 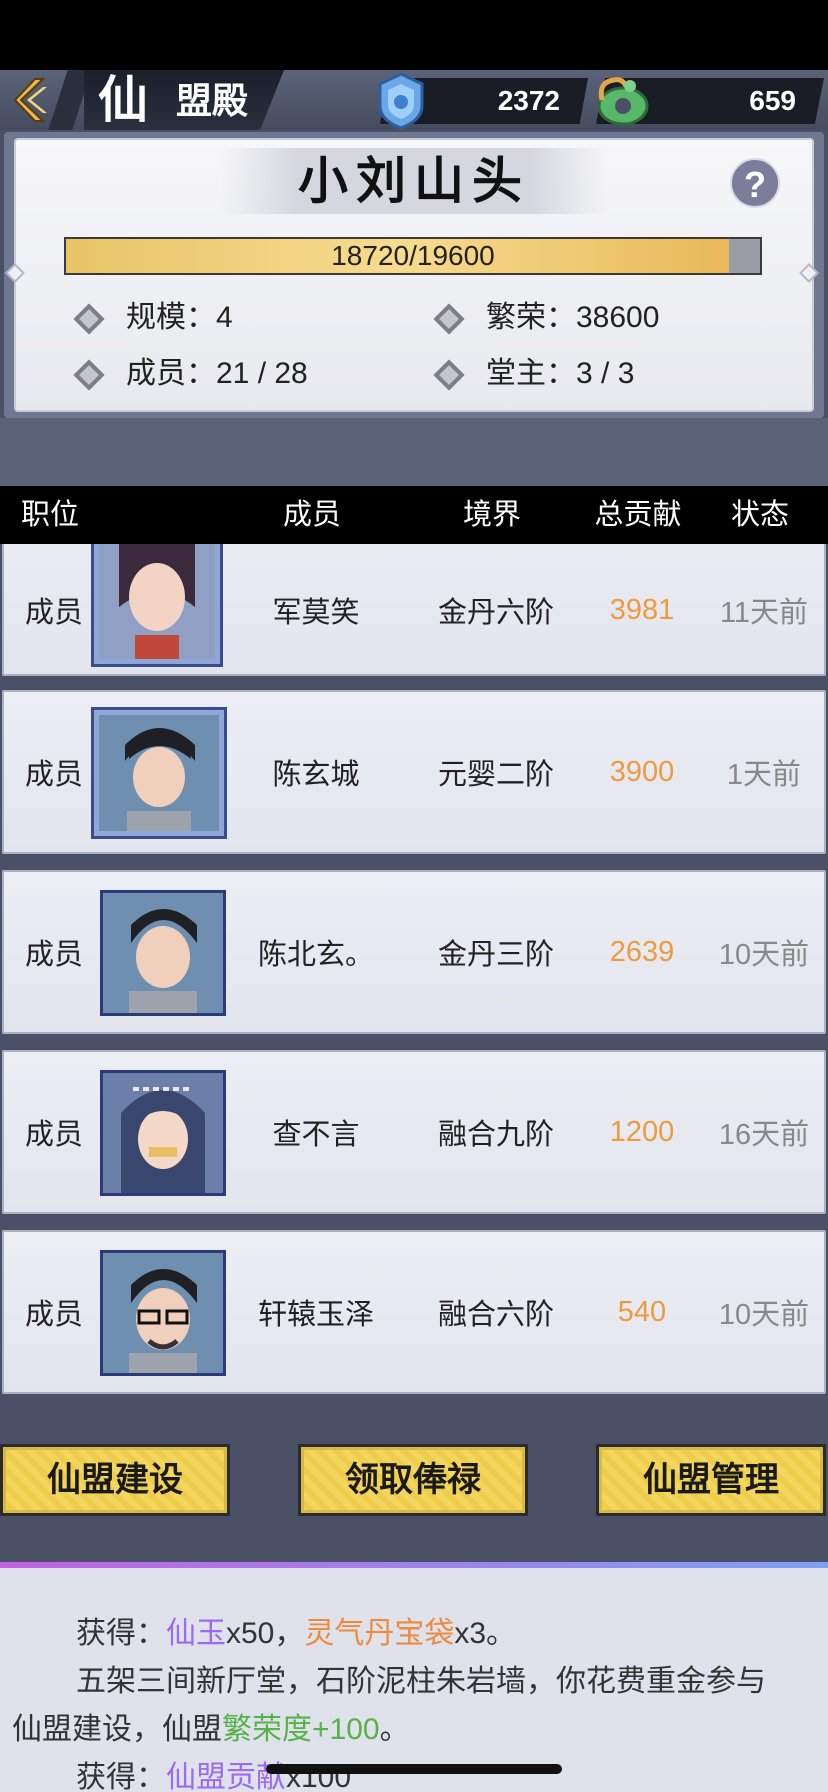 I want to click on log-item-pill-bag: 灵气丹宝袋, so click(x=379, y=1633).